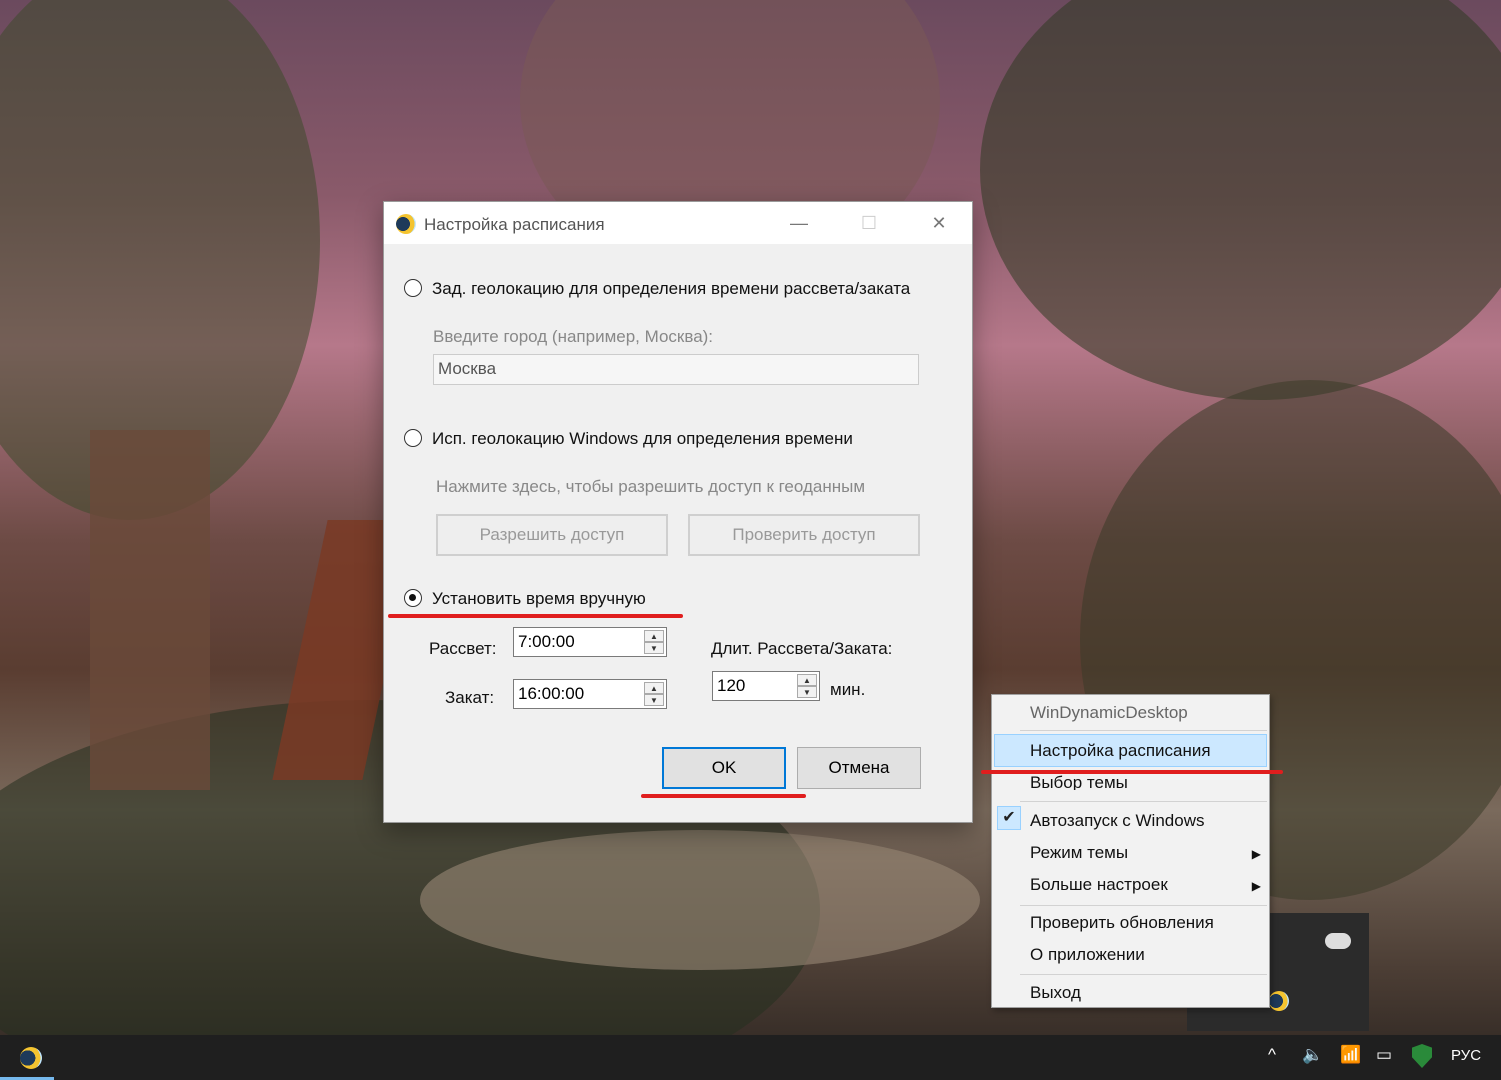 The image size is (1501, 1080). Describe the element at coordinates (590, 694) in the screenshot. I see `sunset-time-picker: 16:00:00 ▲ ▼` at that location.